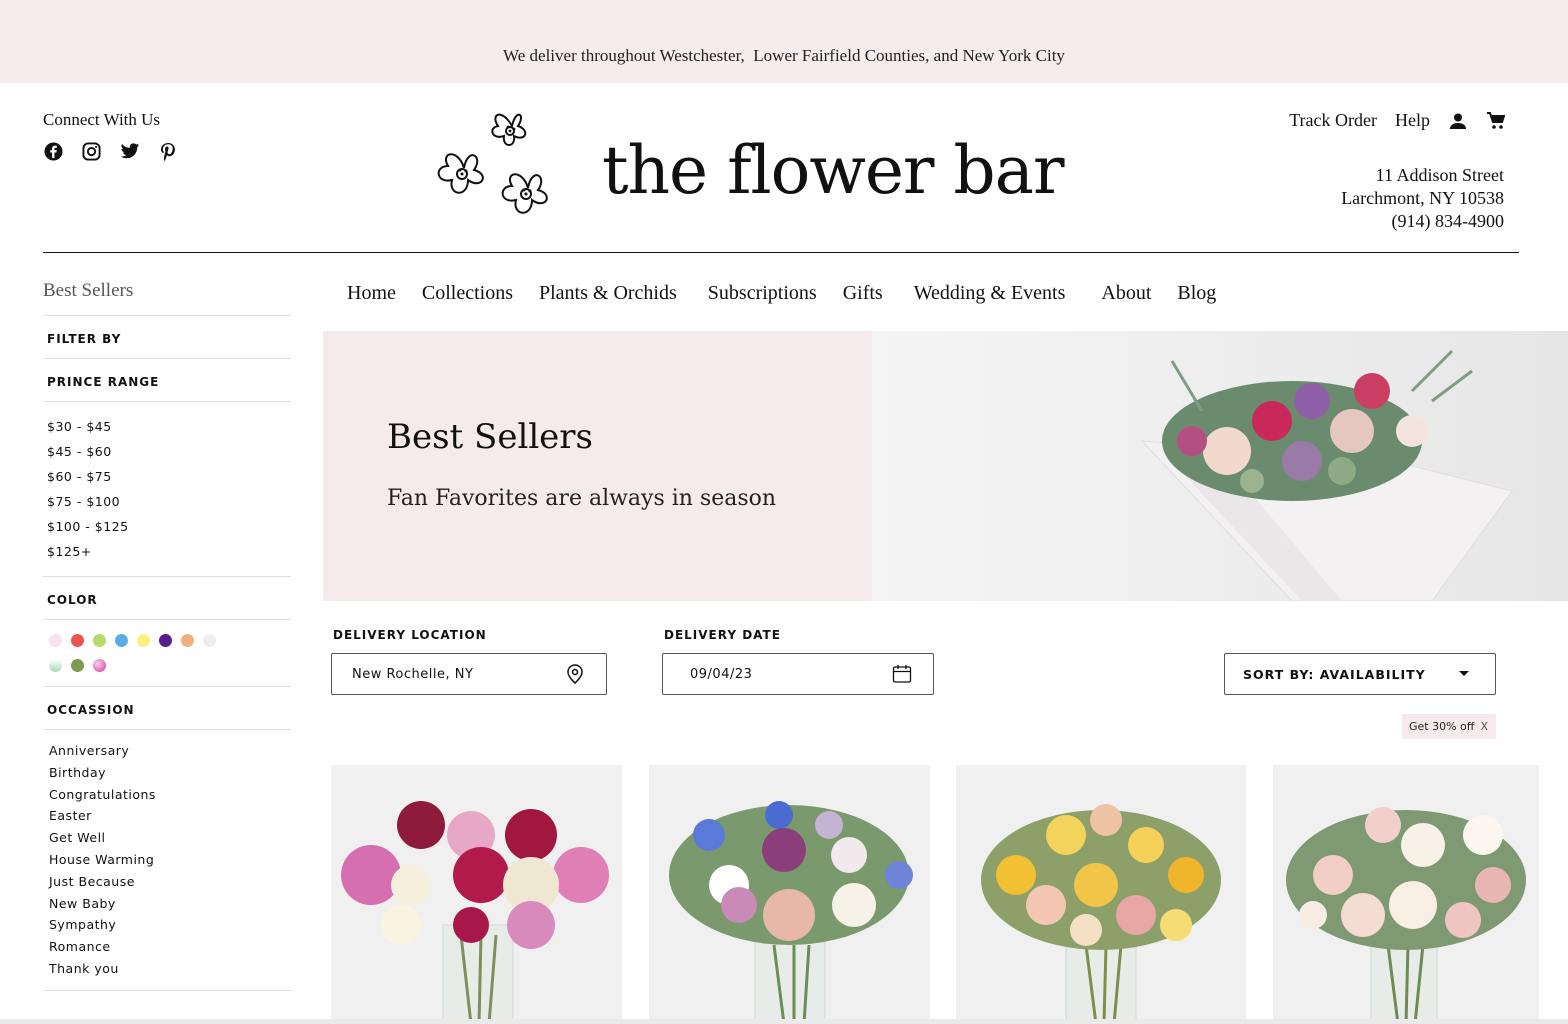 The height and width of the screenshot is (1024, 1568). What do you see at coordinates (167, 501) in the screenshot?
I see `price-option: $75 - $100` at bounding box center [167, 501].